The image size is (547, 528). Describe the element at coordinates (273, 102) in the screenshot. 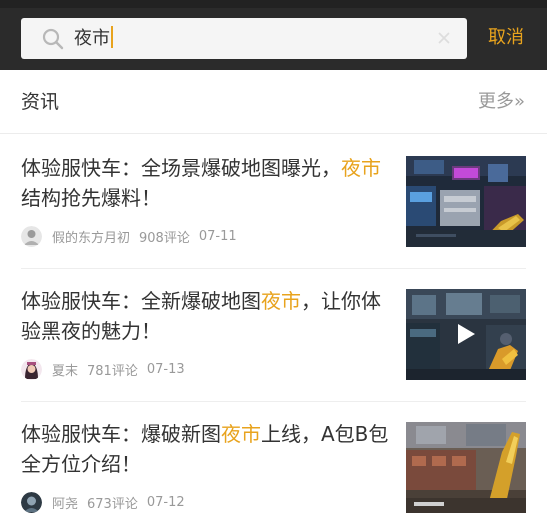

I see `news-section-header: 资讯 更多»` at that location.